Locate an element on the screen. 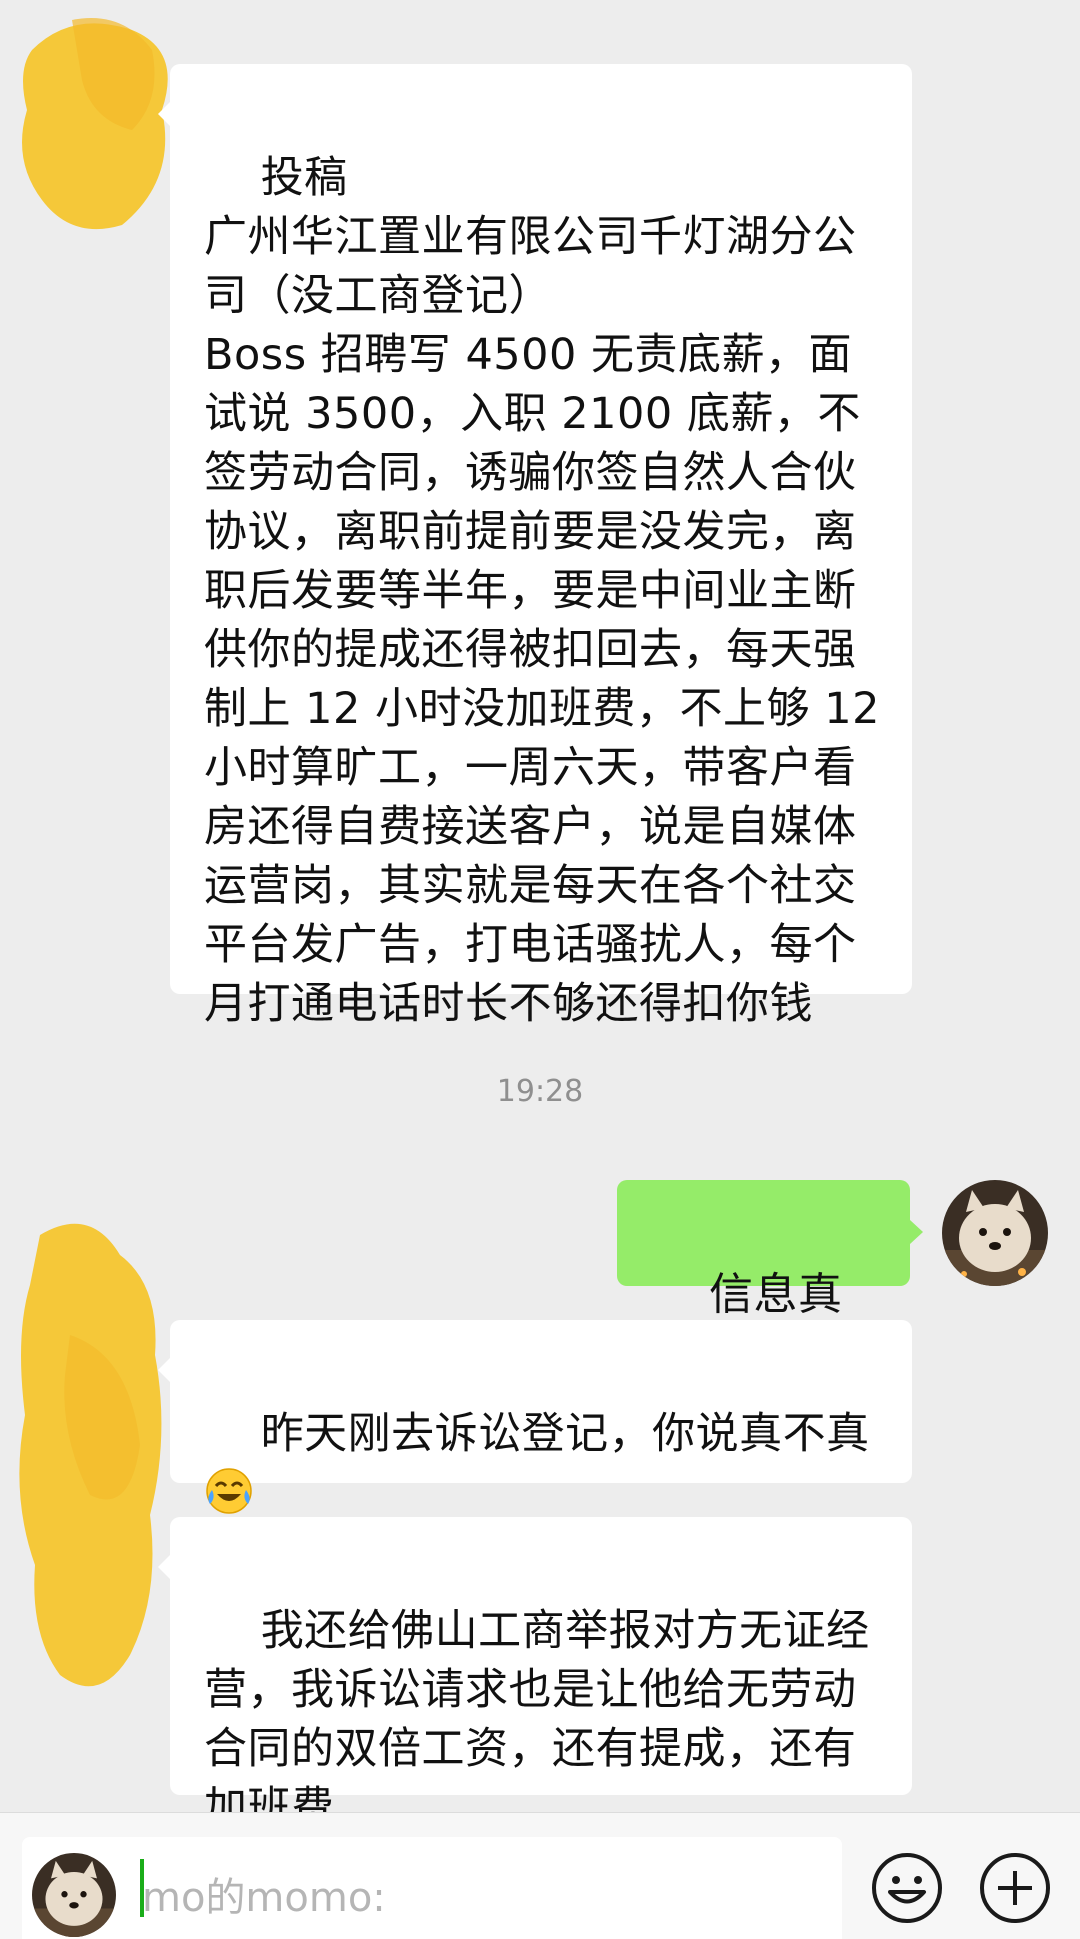 The height and width of the screenshot is (1939, 1080). input-placeholder: mo的momo: is located at coordinates (264, 1898).